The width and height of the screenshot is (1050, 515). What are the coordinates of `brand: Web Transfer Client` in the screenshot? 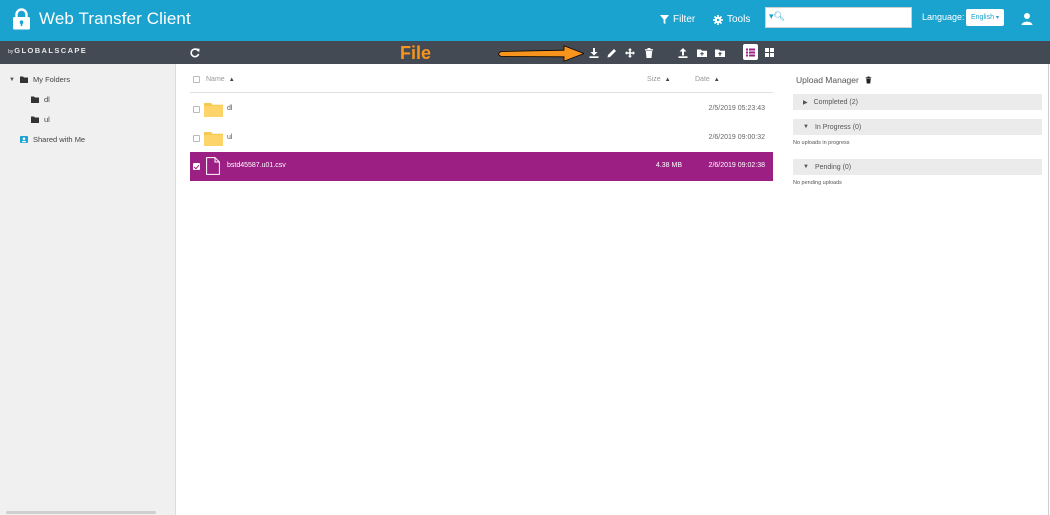 It's located at (101, 19).